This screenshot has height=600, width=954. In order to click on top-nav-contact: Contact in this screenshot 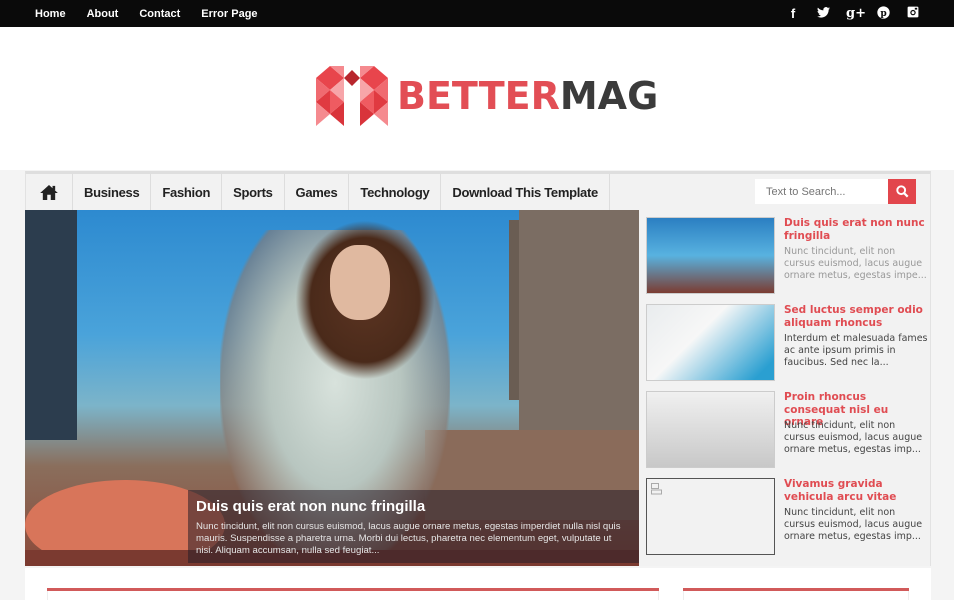, I will do `click(159, 14)`.